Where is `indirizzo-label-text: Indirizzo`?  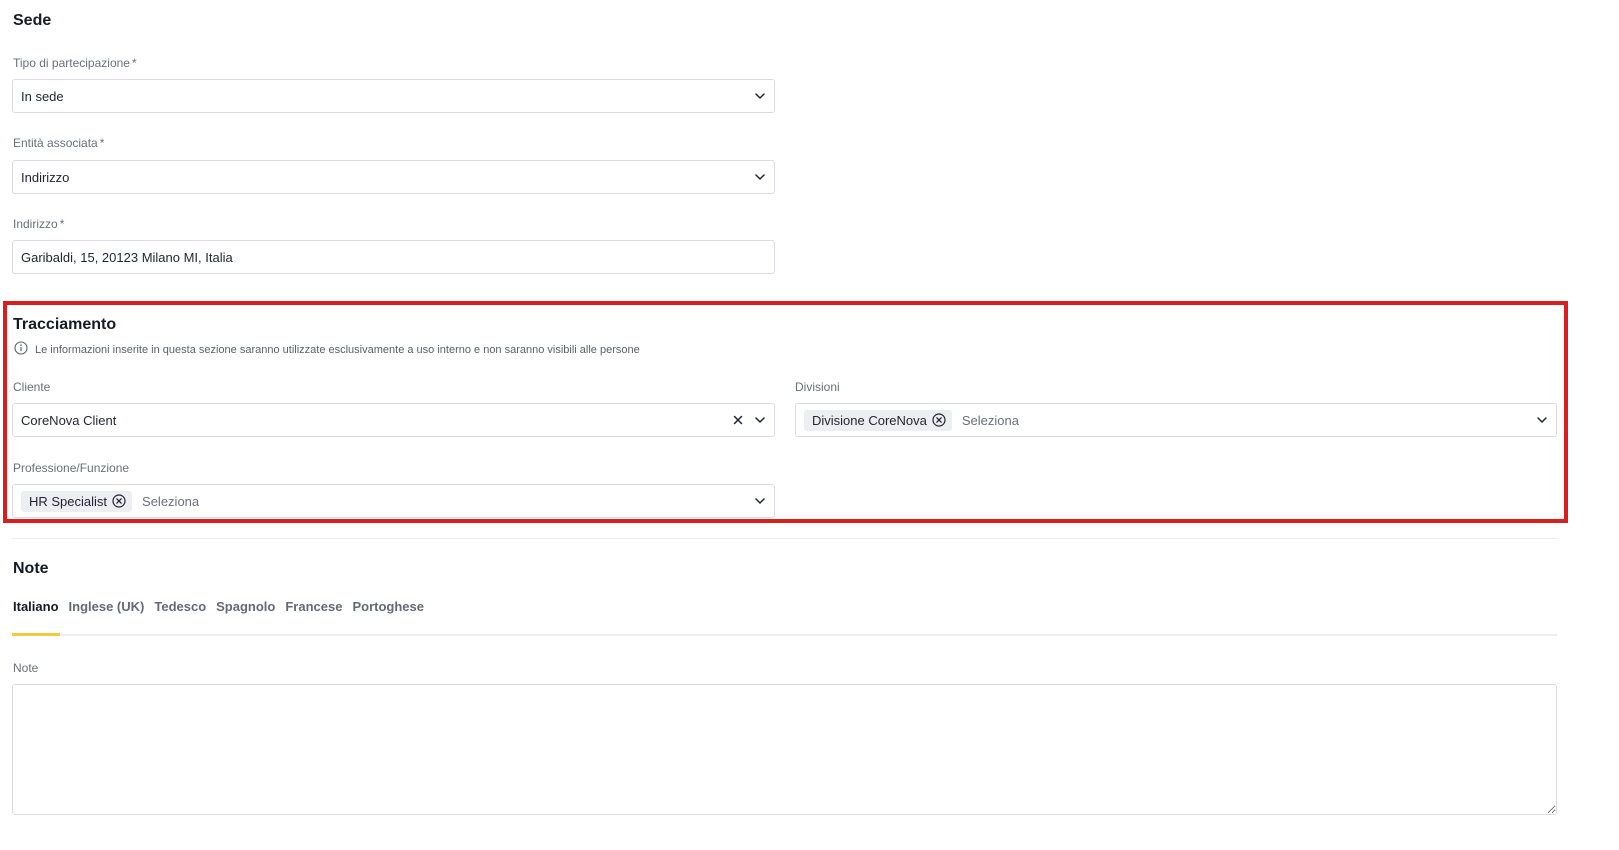 indirizzo-label-text: Indirizzo is located at coordinates (35, 224).